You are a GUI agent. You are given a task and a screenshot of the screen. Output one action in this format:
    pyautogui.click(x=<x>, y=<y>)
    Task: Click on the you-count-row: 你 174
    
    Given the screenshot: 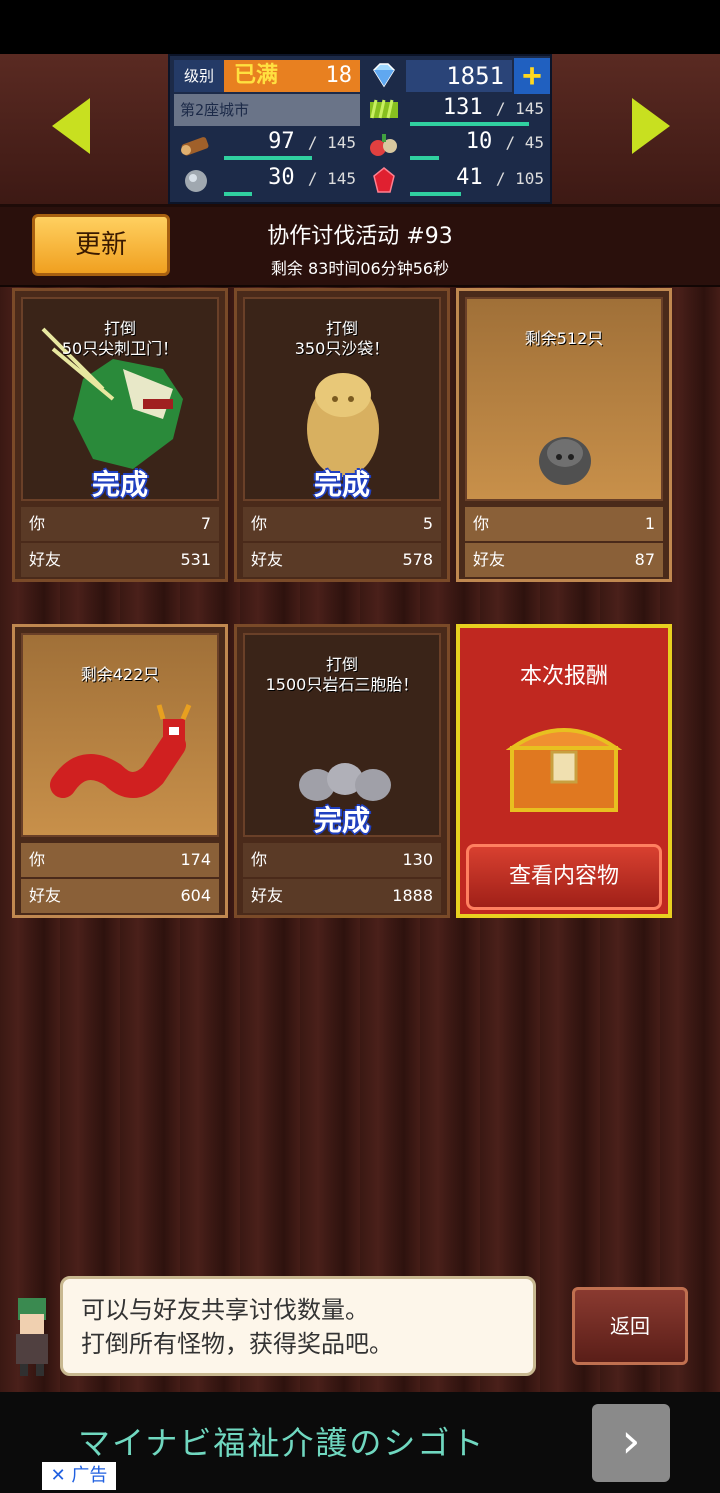 What is the action you would take?
    pyautogui.click(x=120, y=860)
    